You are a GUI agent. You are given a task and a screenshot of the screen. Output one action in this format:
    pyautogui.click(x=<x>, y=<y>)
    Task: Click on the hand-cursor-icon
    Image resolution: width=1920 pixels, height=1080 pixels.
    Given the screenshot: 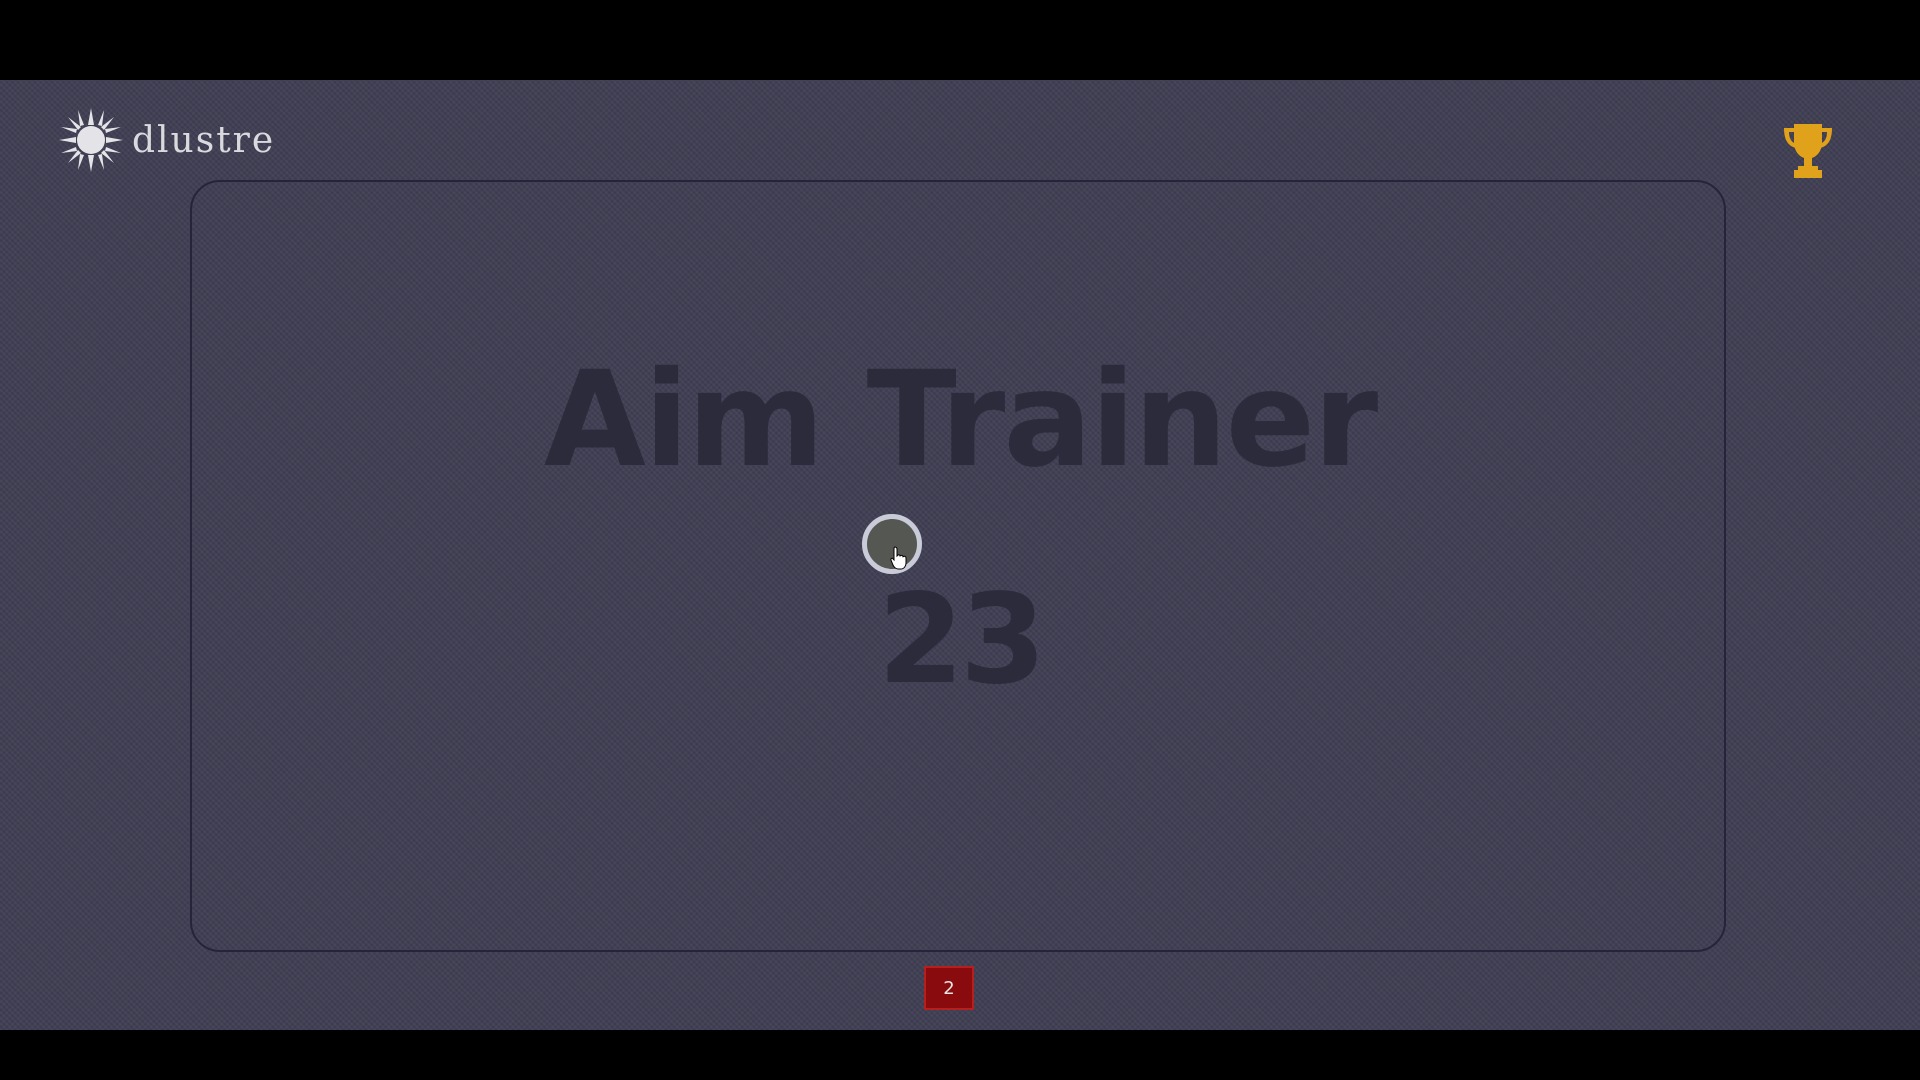 What is the action you would take?
    pyautogui.click(x=898, y=558)
    